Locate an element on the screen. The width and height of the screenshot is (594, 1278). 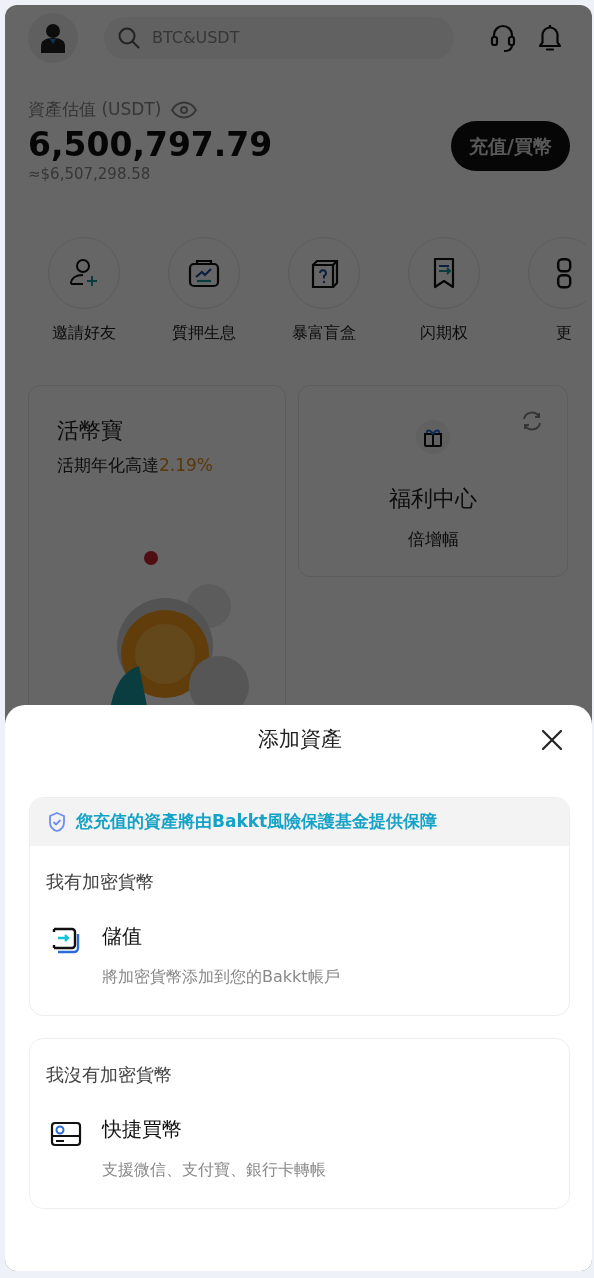
avatar-icon is located at coordinates (53, 38).